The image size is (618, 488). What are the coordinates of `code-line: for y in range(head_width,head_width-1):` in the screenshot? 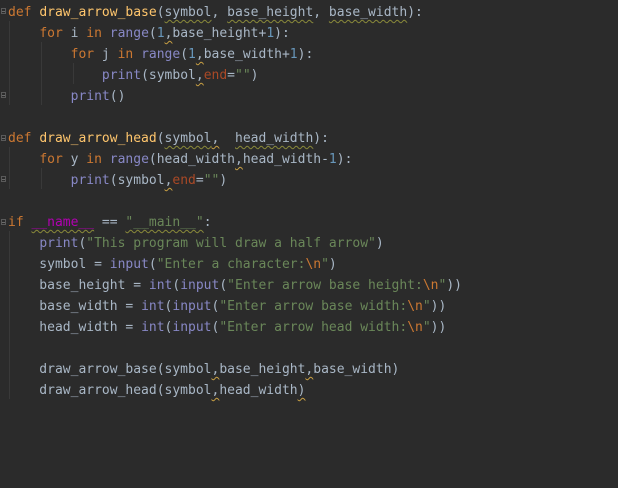 It's located at (180, 159).